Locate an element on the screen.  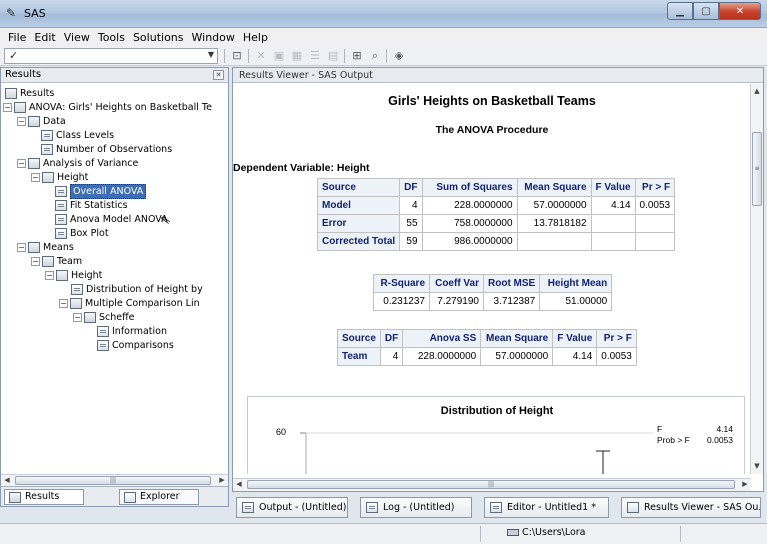
close-icon: ✕ is located at coordinates (218, 75).